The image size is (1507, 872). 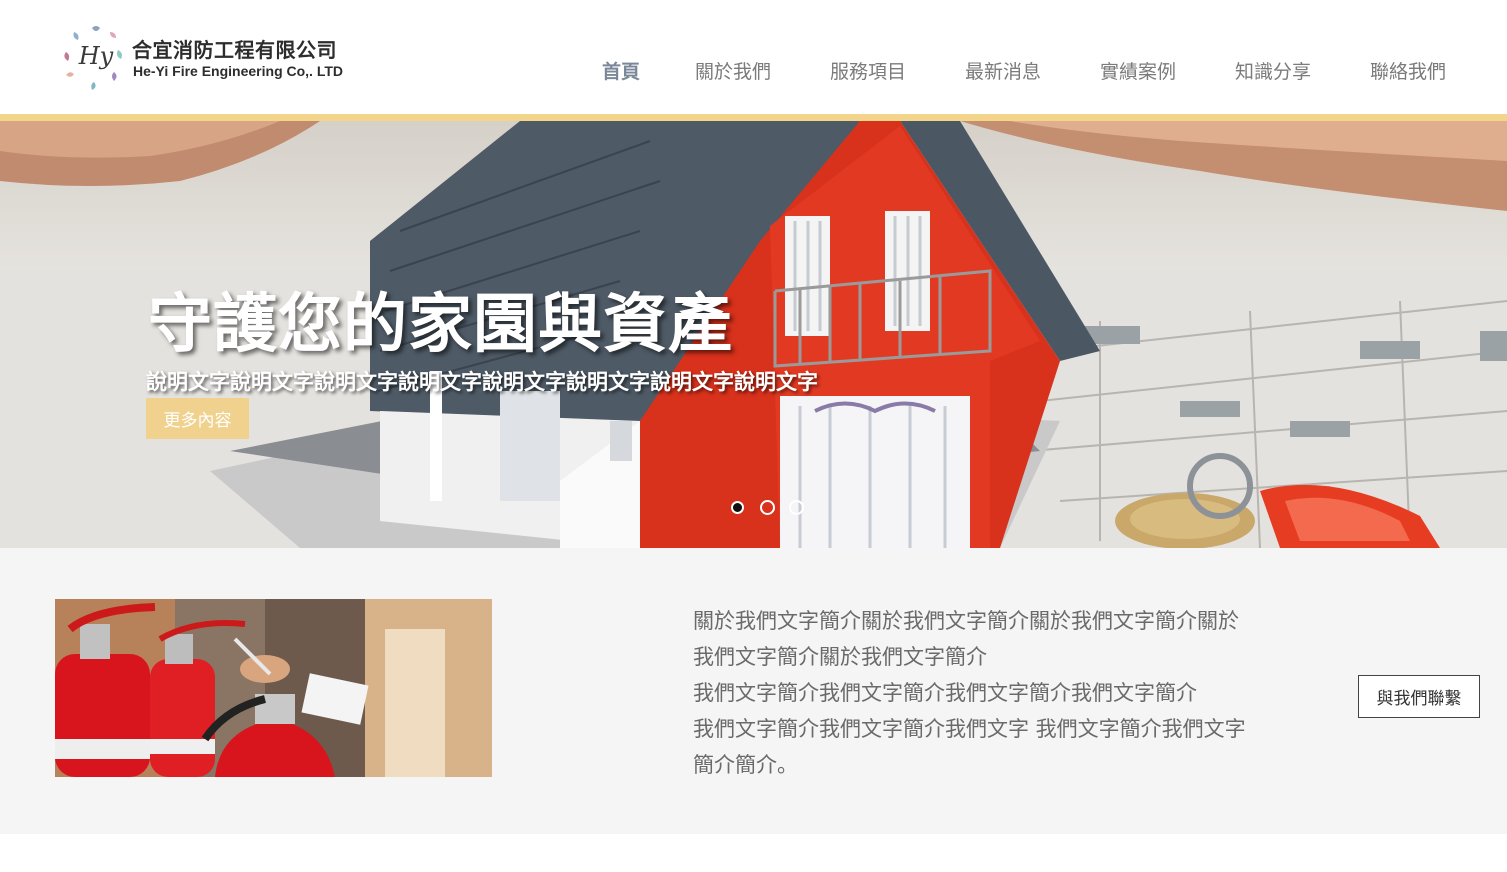 I want to click on about-line: 我們文字簡介我們文字簡介我們文字簡介我們文字簡介, so click(x=945, y=693).